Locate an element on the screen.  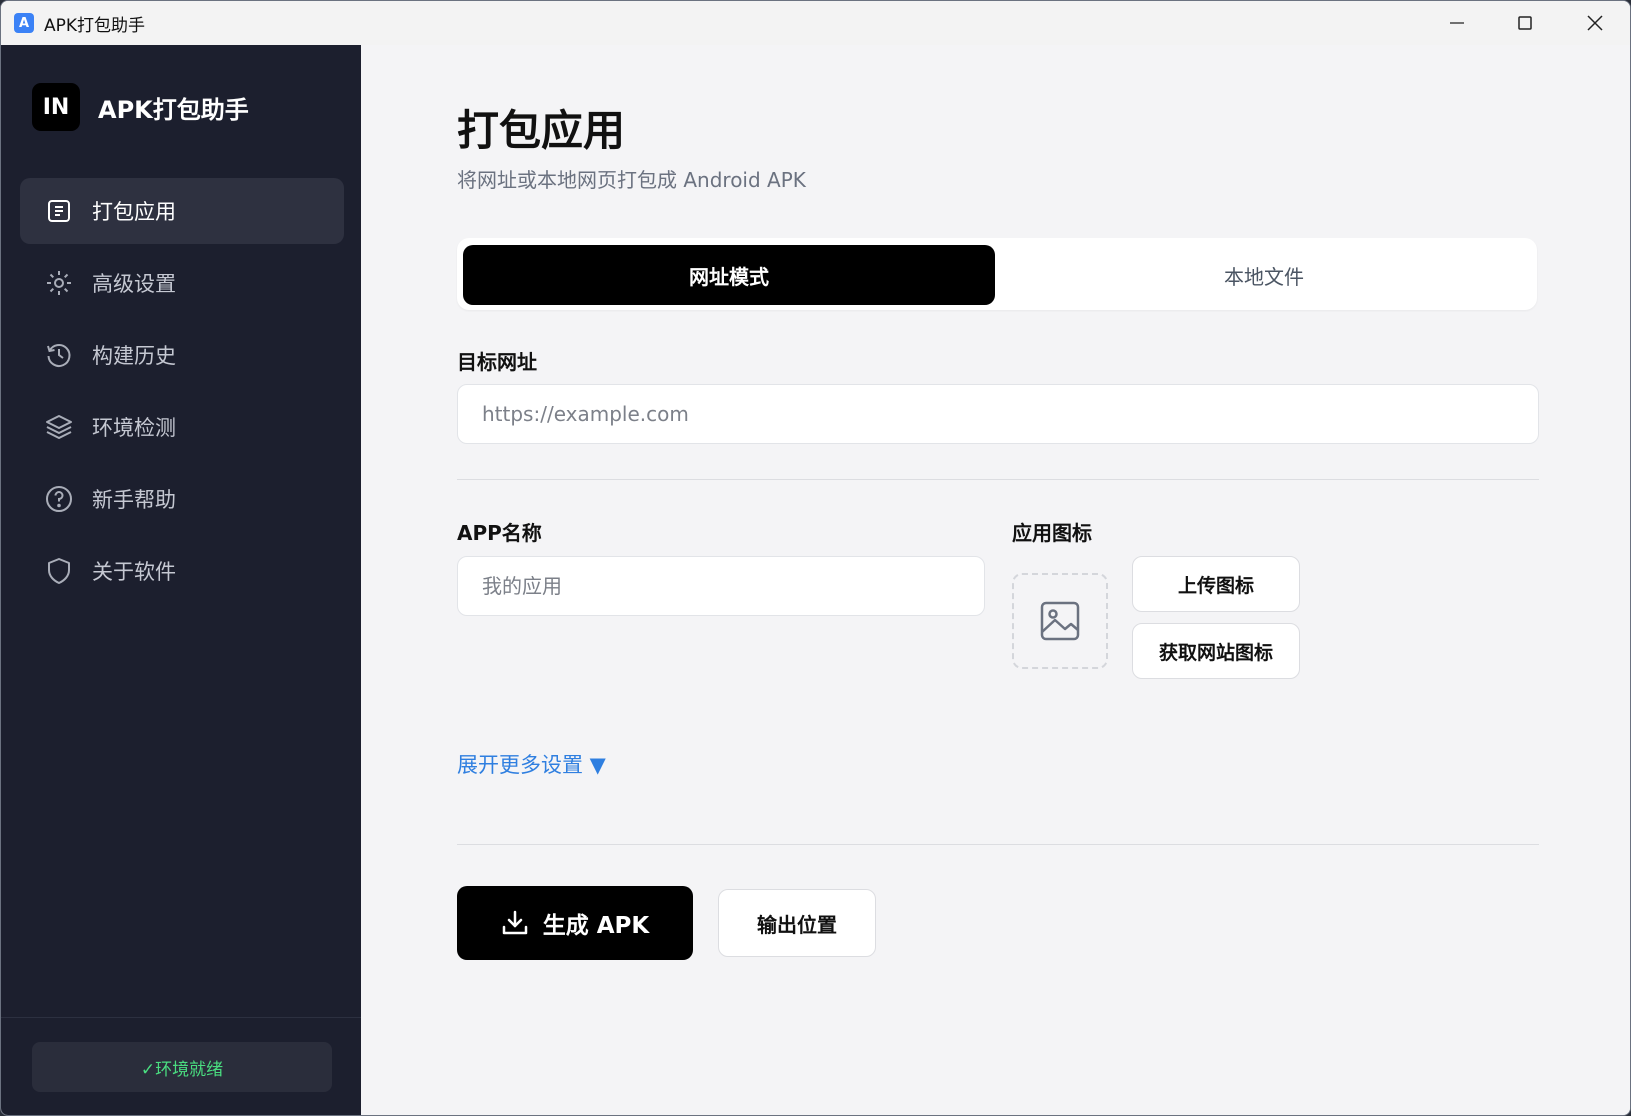
history-icon is located at coordinates (59, 355).